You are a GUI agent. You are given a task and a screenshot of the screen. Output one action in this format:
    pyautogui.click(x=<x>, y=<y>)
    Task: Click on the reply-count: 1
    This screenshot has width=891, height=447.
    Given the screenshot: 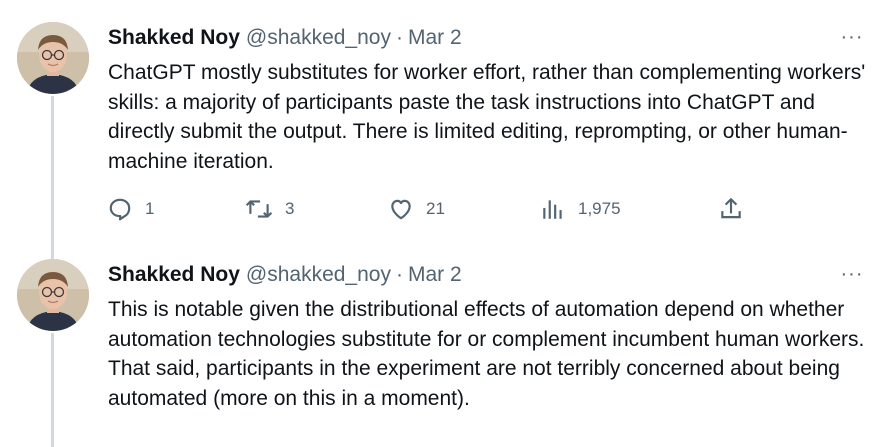 What is the action you would take?
    pyautogui.click(x=150, y=208)
    